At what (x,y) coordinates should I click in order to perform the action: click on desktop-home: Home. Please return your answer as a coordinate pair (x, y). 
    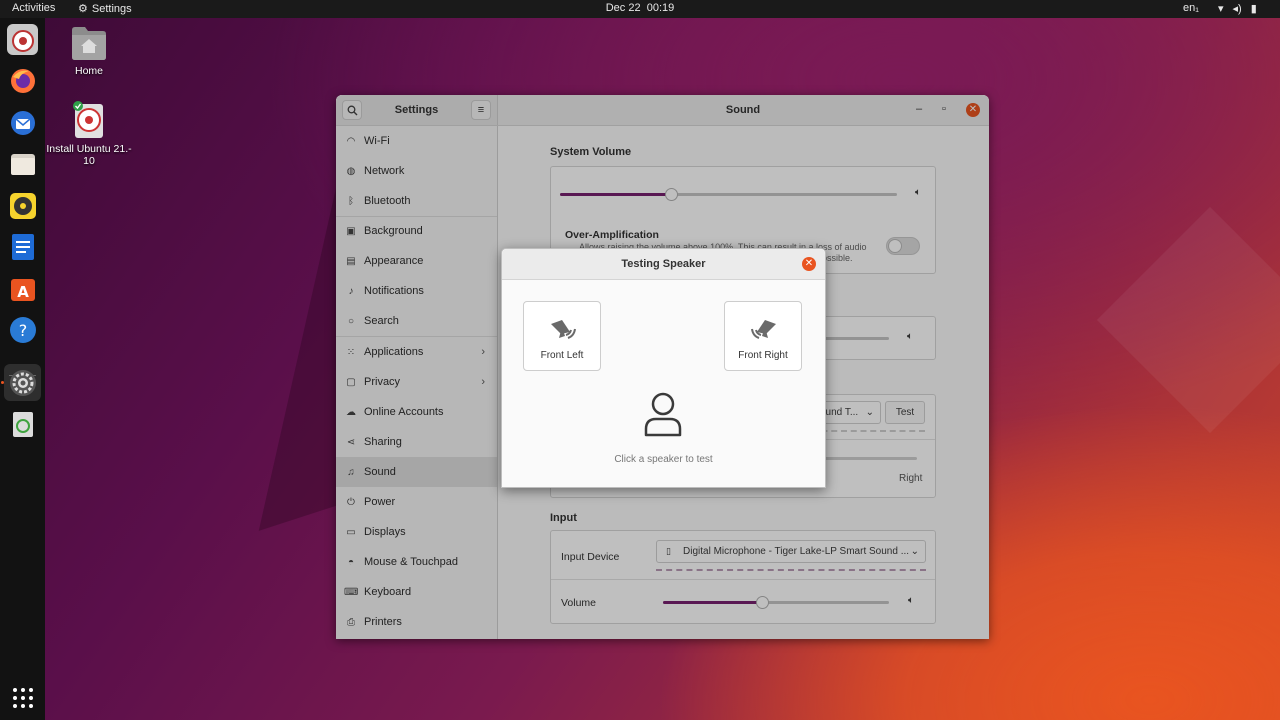
    Looking at the image, I should click on (89, 50).